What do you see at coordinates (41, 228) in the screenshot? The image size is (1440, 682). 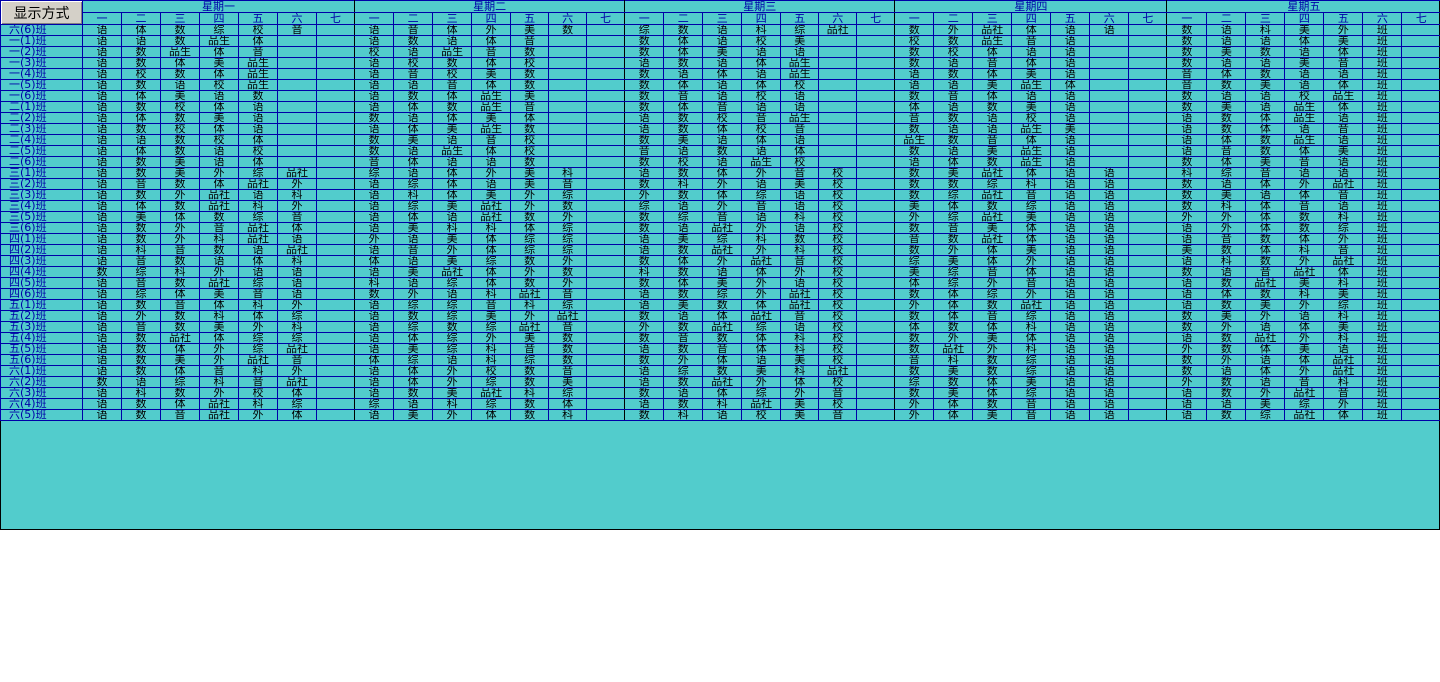 I see `class-name-cell: 三(6)班` at bounding box center [41, 228].